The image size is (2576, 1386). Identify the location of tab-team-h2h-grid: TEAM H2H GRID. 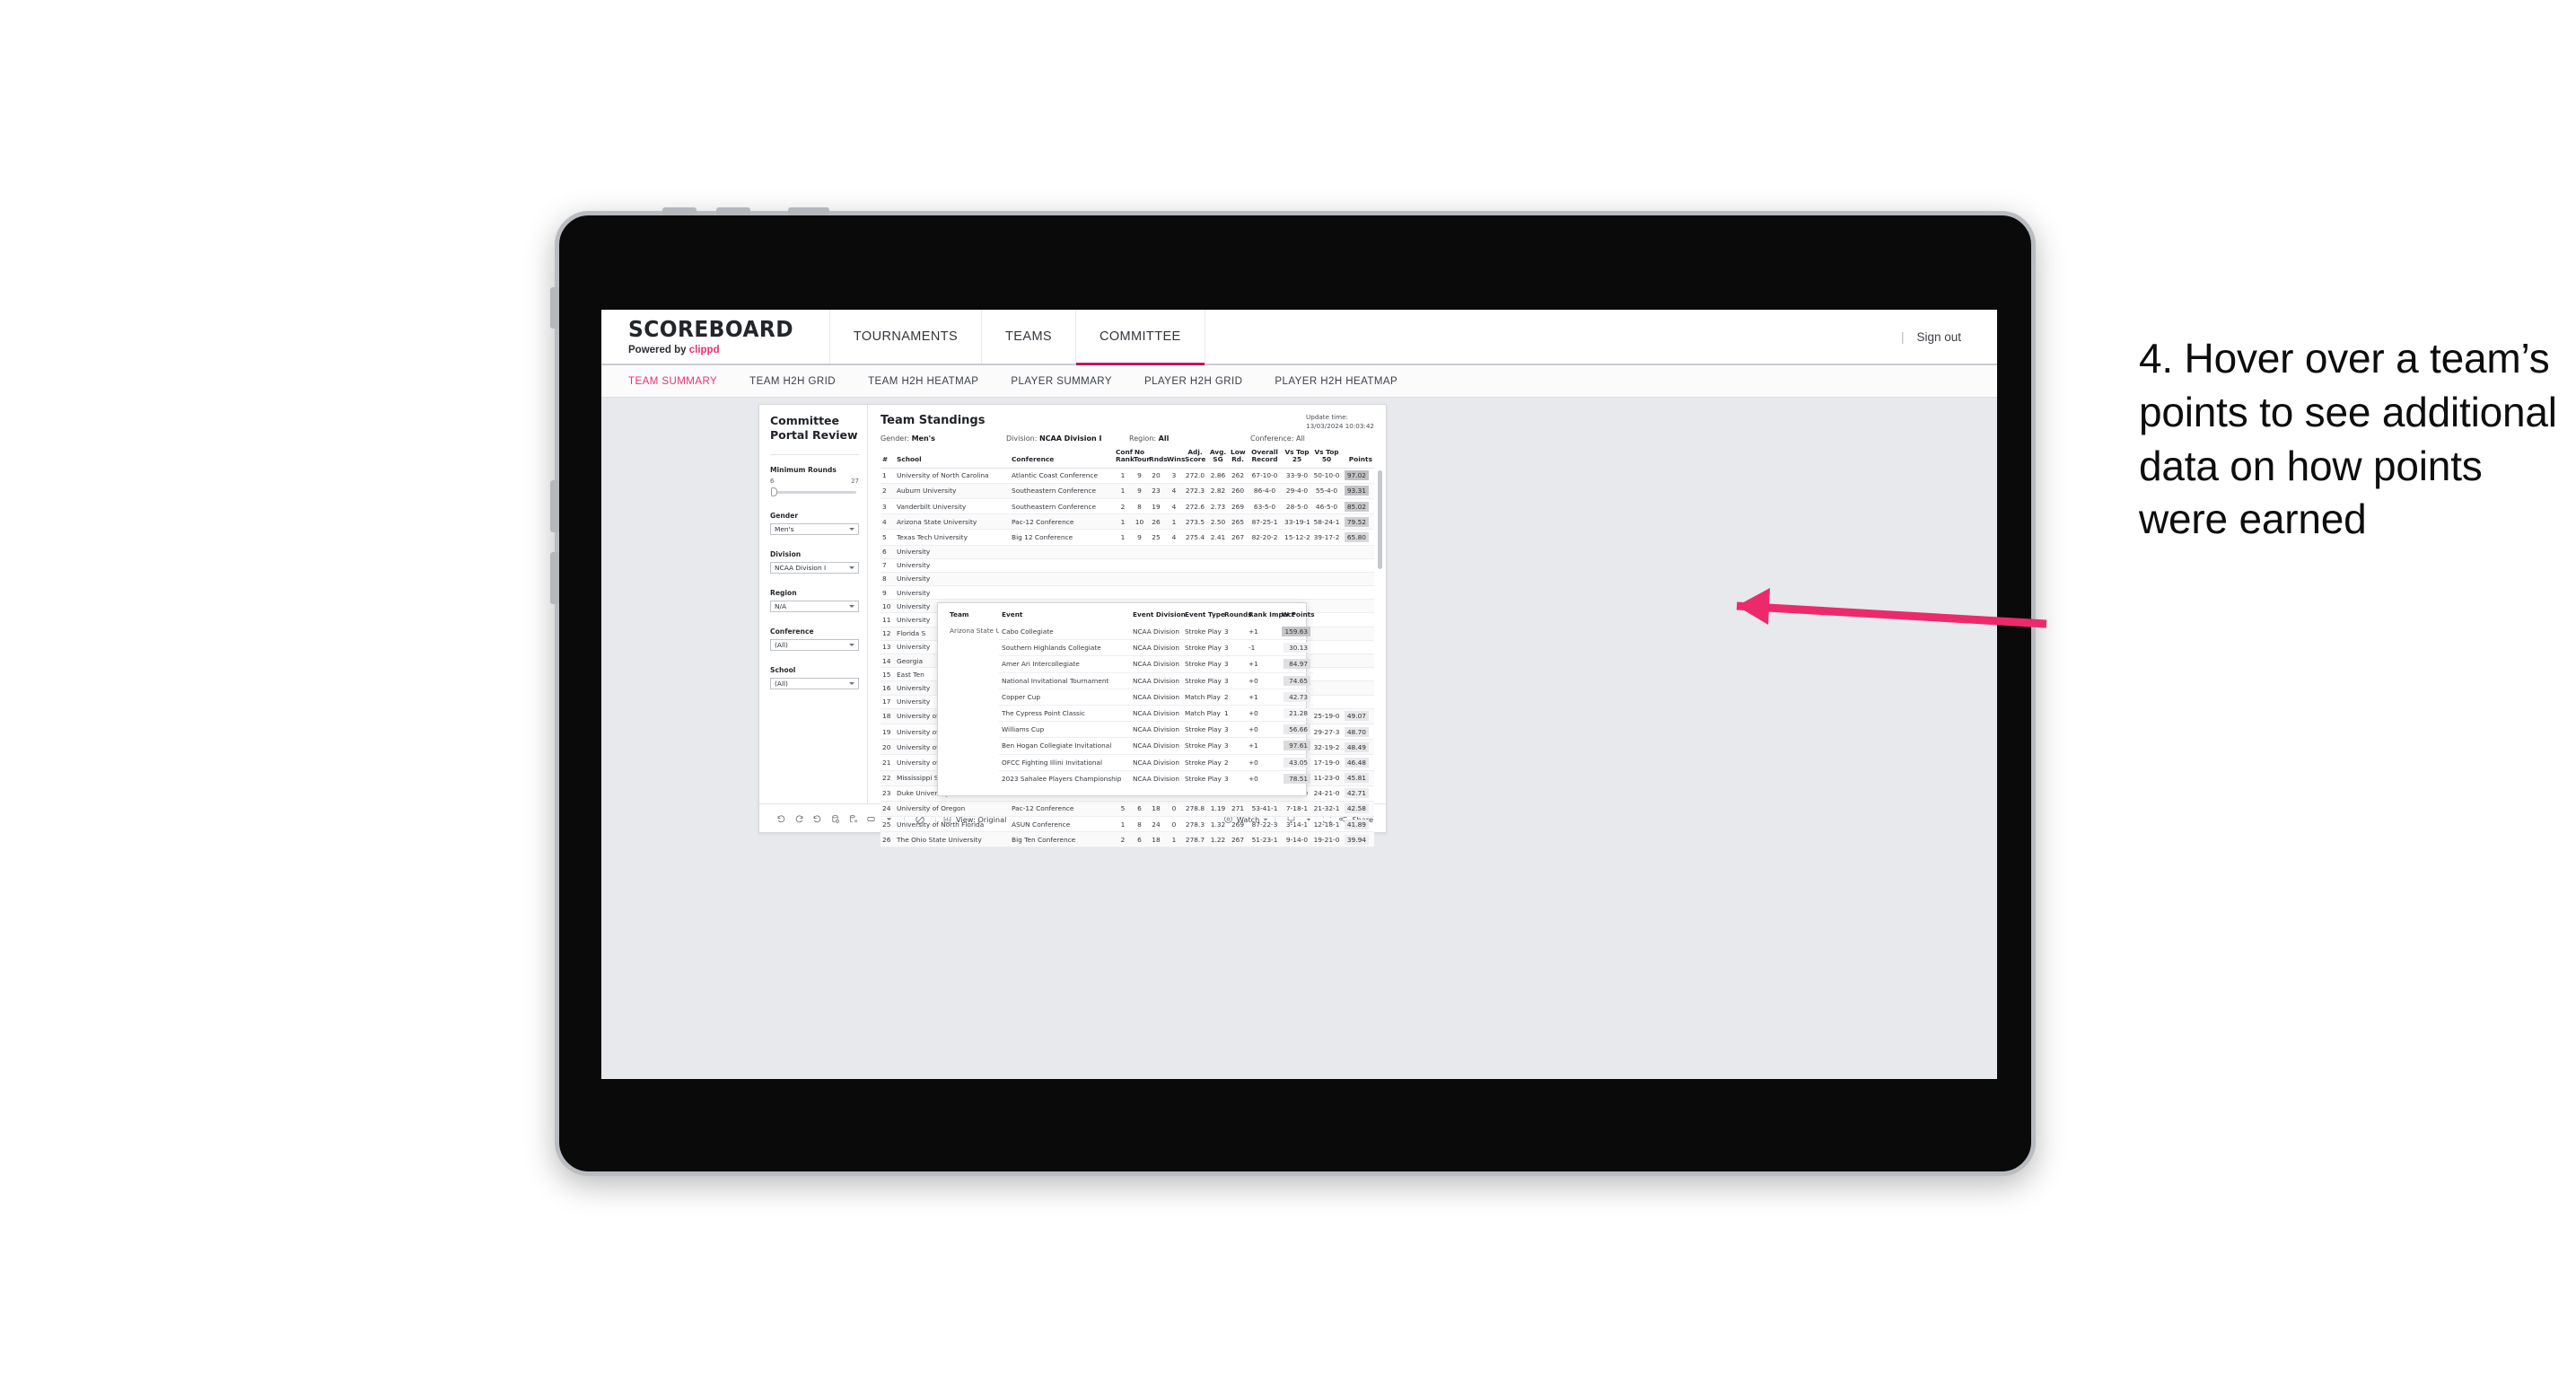
(792, 381).